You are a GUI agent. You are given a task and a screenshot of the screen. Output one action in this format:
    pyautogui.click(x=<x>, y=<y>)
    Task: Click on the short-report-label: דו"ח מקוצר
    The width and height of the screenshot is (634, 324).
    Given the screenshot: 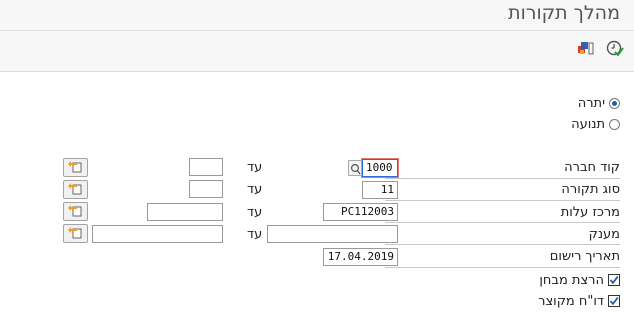 What is the action you would take?
    pyautogui.click(x=571, y=301)
    